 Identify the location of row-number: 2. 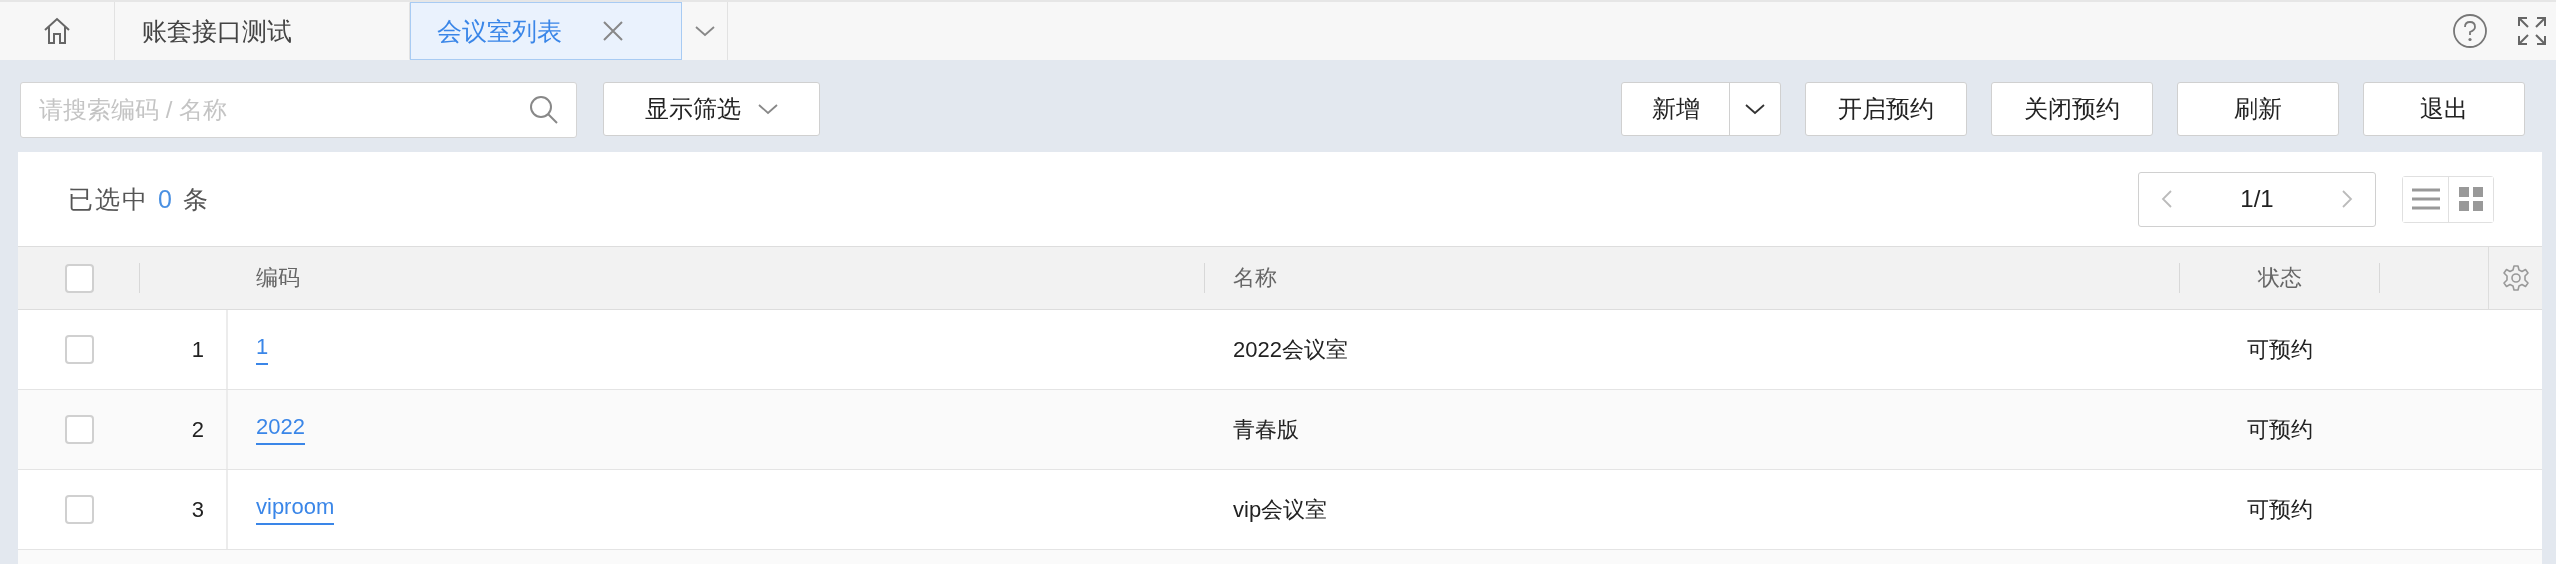
(197, 429).